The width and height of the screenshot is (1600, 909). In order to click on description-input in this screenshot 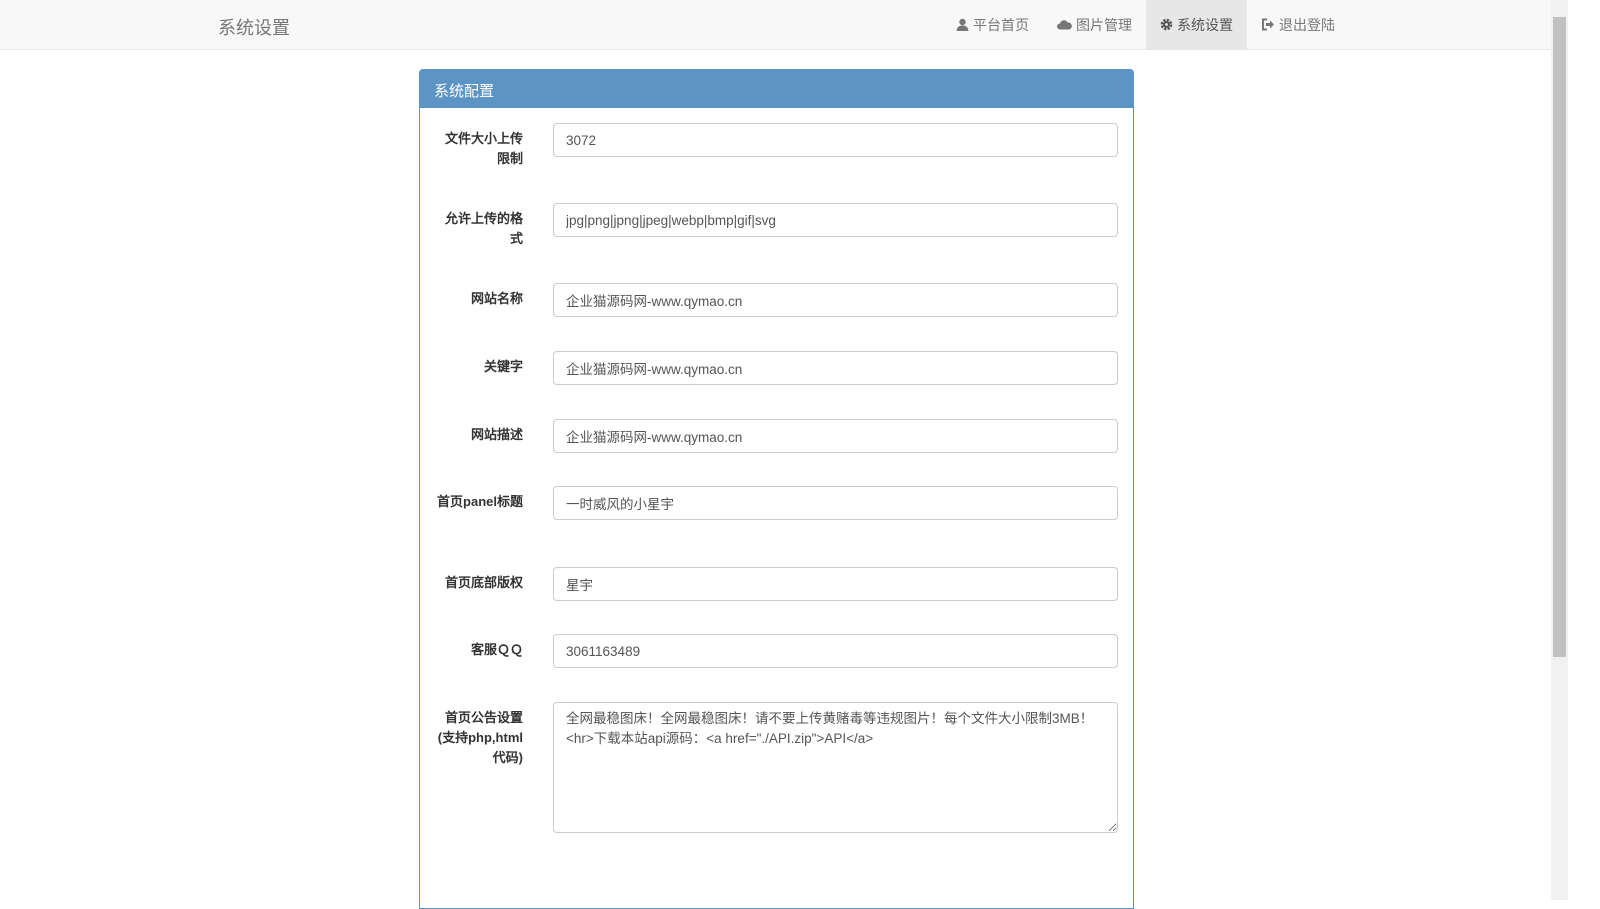, I will do `click(835, 436)`.